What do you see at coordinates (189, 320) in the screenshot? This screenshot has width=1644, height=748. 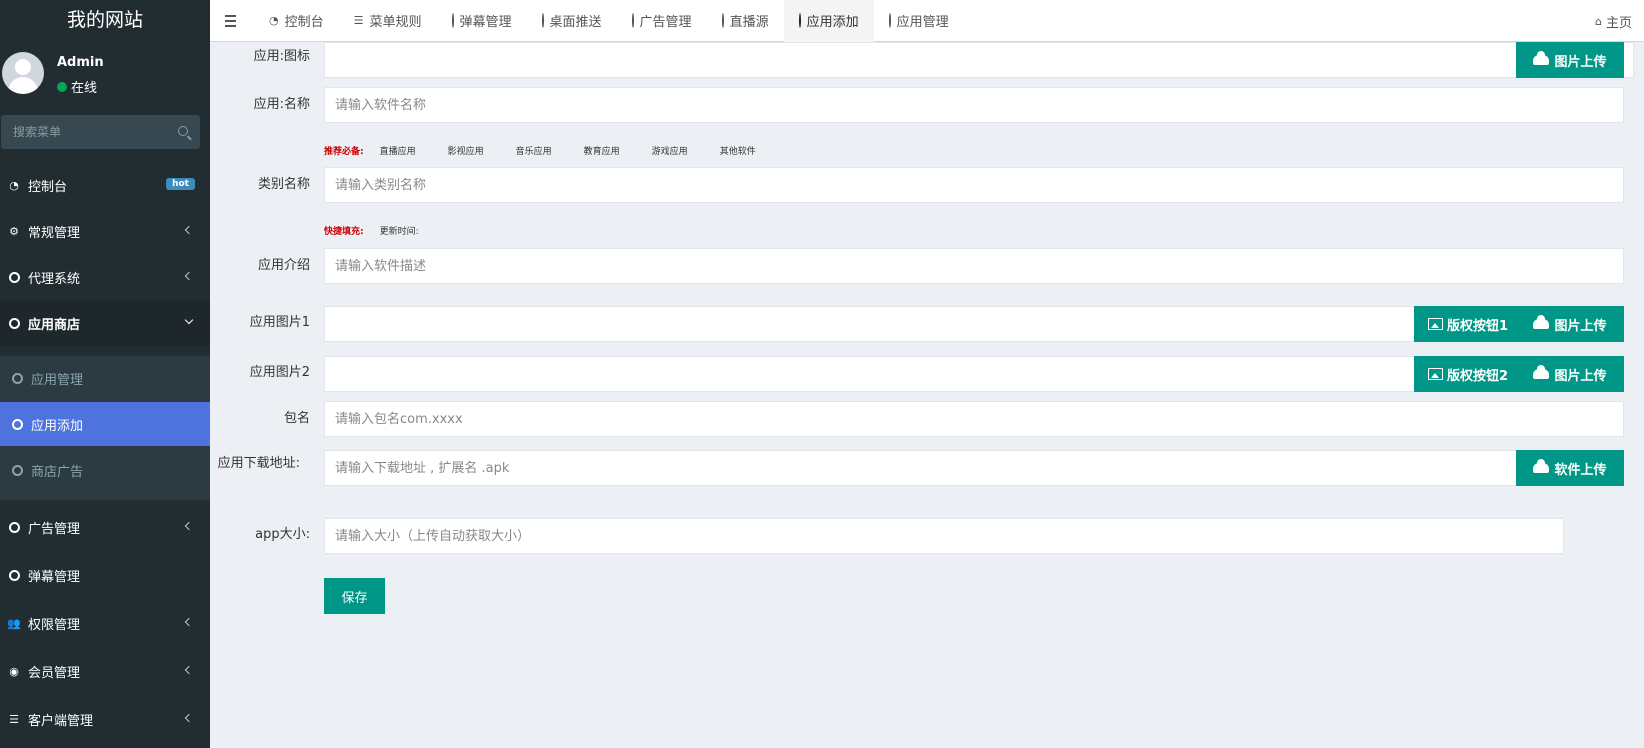 I see `chevron-down-icon` at bounding box center [189, 320].